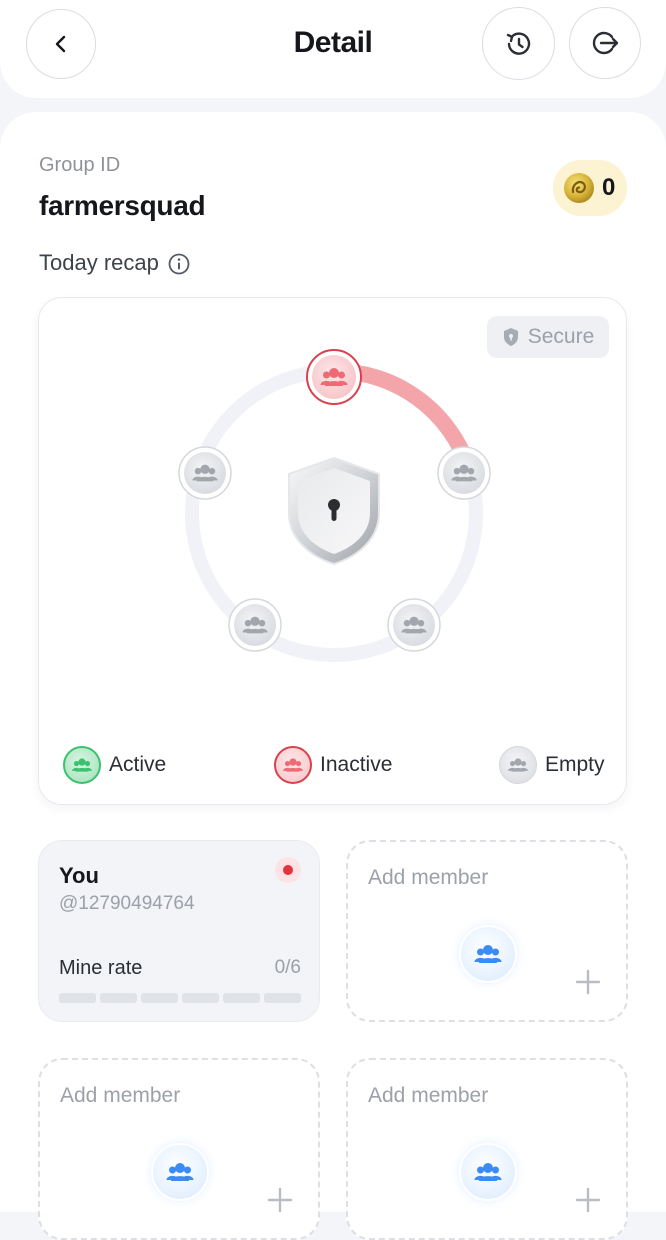  Describe the element at coordinates (334, 377) in the screenshot. I see `member-slot-inactive` at that location.